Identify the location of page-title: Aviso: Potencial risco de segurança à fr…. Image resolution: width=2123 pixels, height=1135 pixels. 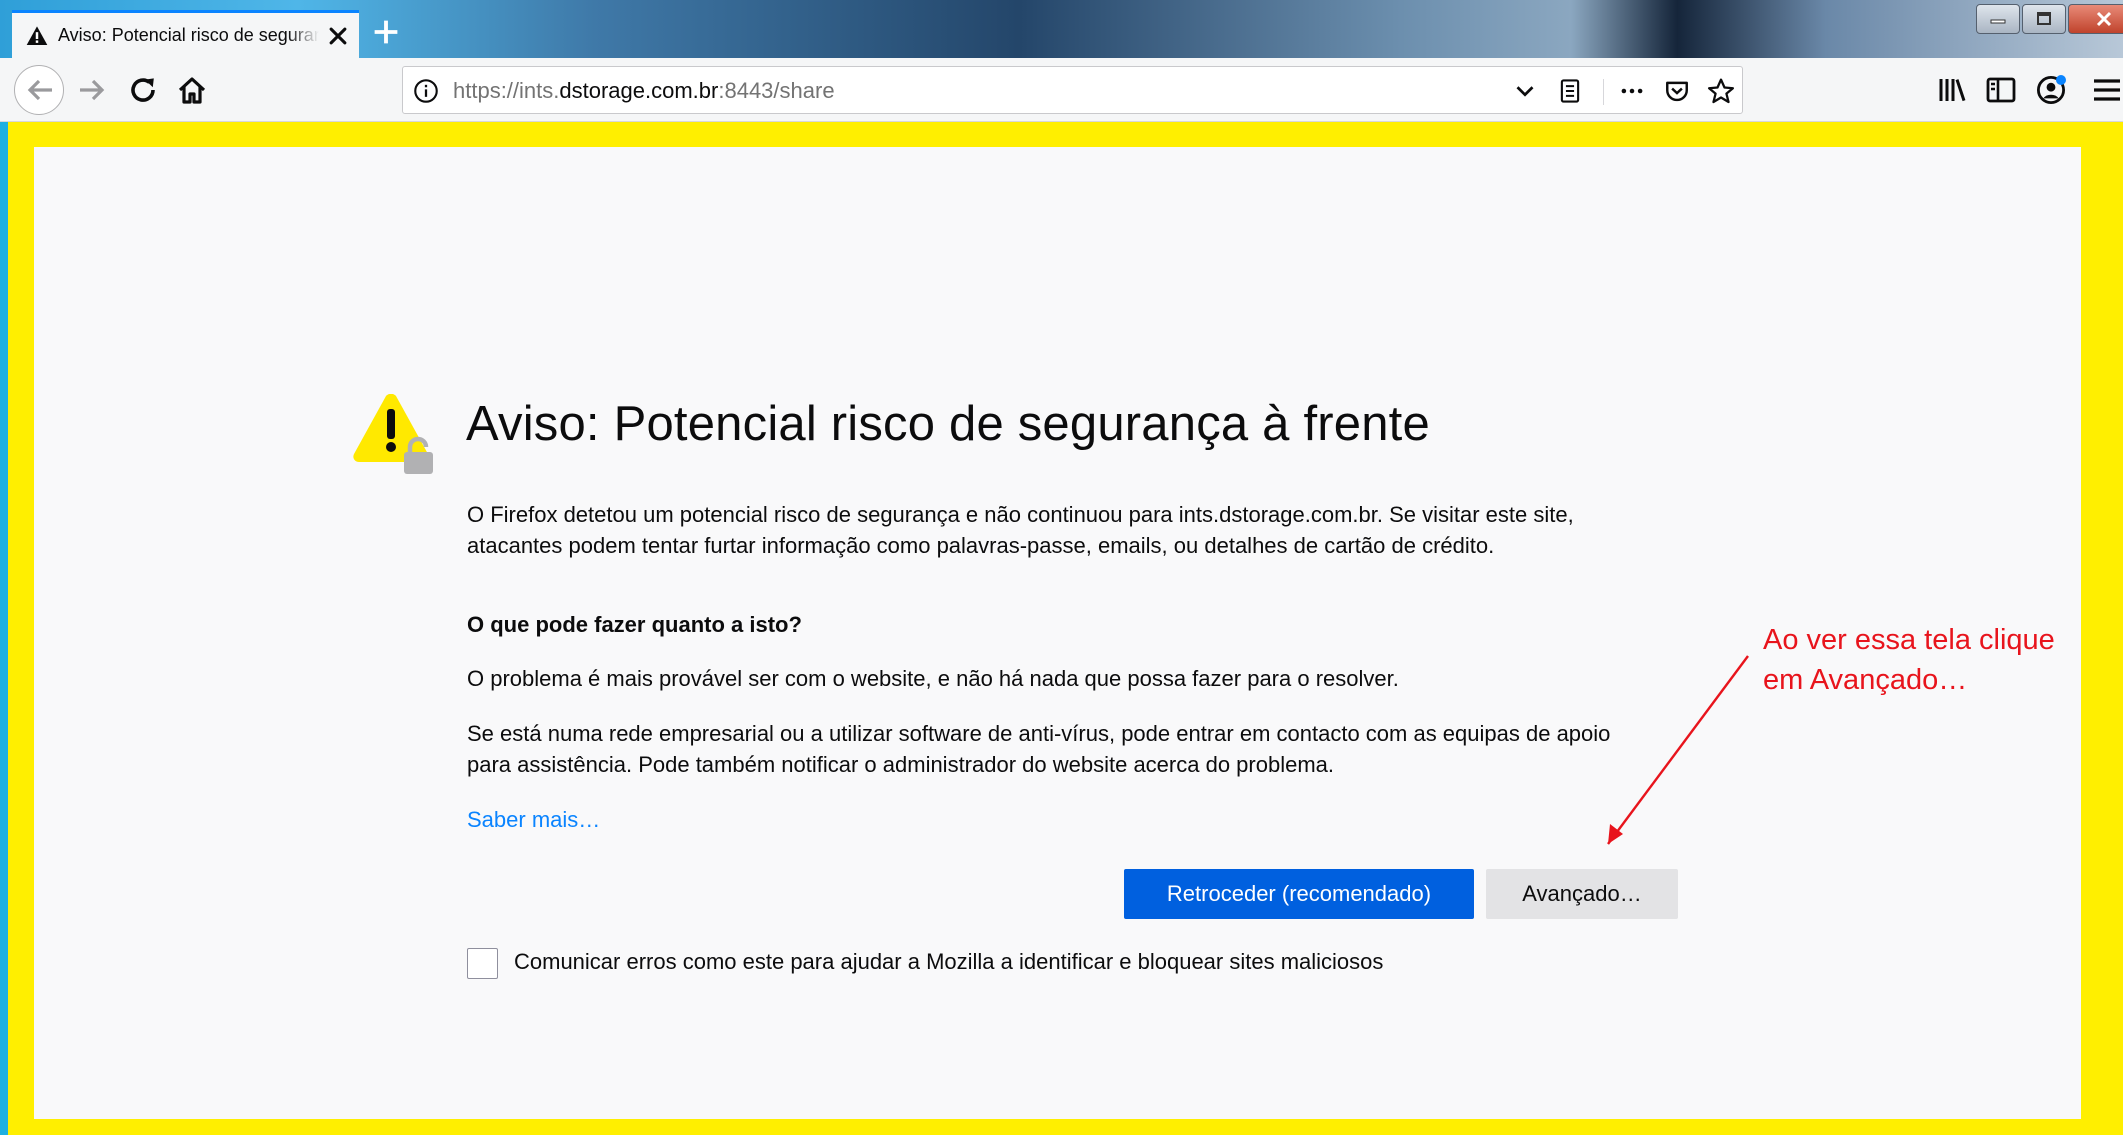
(948, 424).